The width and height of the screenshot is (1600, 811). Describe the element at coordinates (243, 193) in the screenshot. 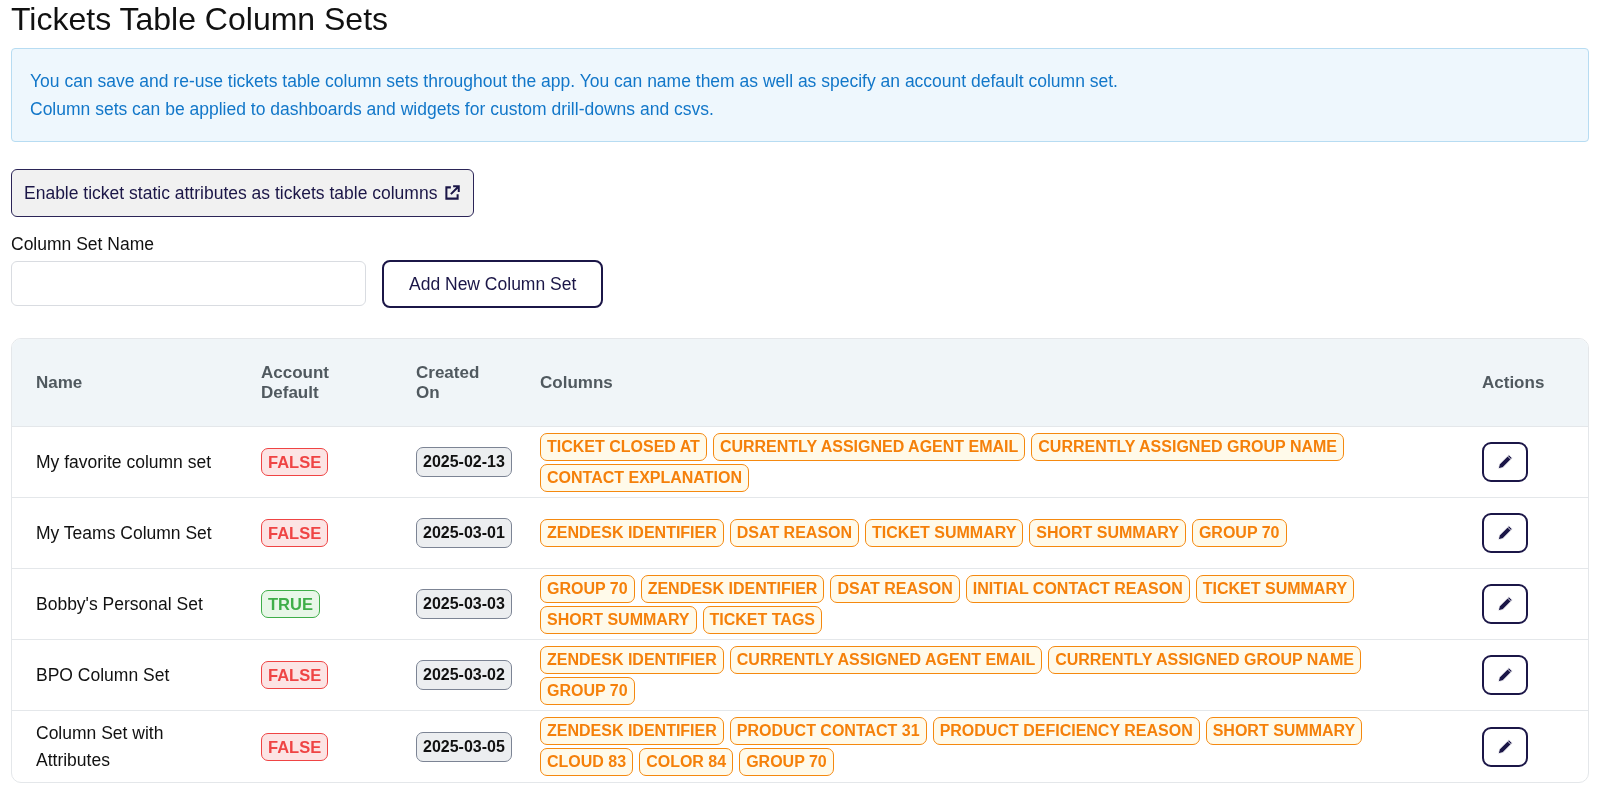

I see `enable-attributes-button: Enable ticket static attributes as tickets table columns` at that location.